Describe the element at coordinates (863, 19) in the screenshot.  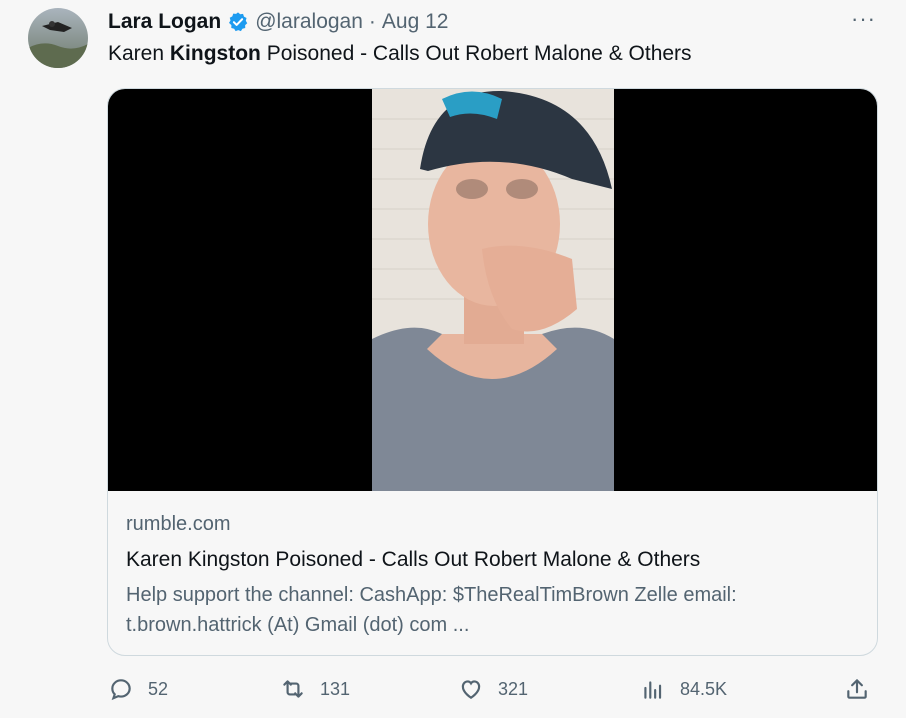
I see `more-options-icon: ···` at that location.